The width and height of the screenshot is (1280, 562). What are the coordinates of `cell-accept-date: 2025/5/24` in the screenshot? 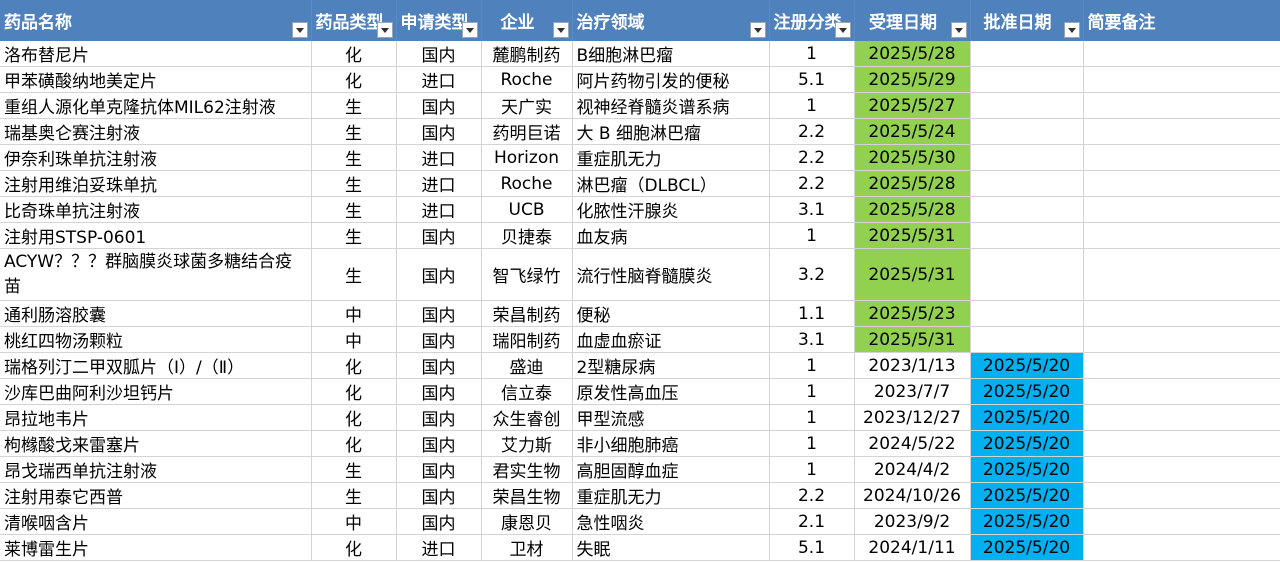 It's located at (912, 131).